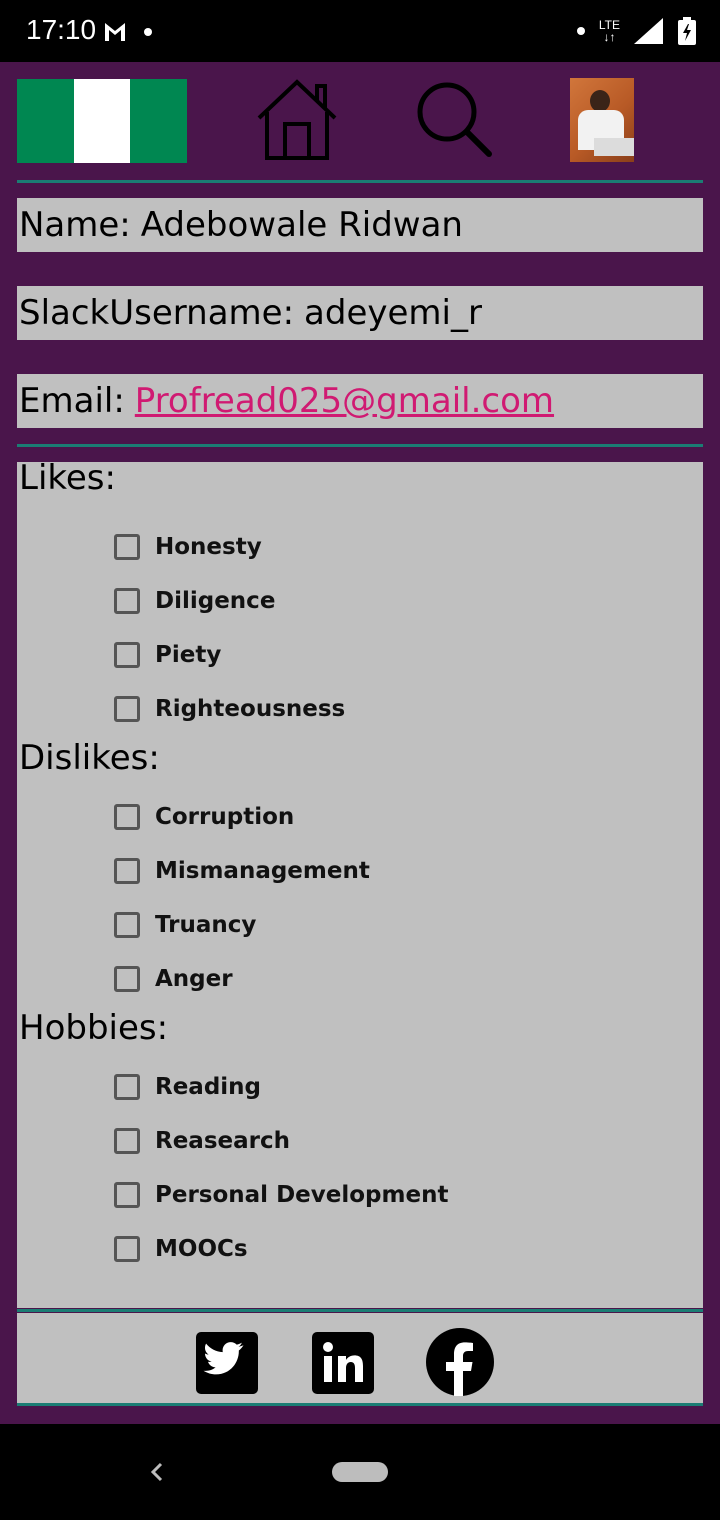 Image resolution: width=720 pixels, height=1520 pixels. Describe the element at coordinates (67, 478) in the screenshot. I see `likes-title: Likes:` at that location.